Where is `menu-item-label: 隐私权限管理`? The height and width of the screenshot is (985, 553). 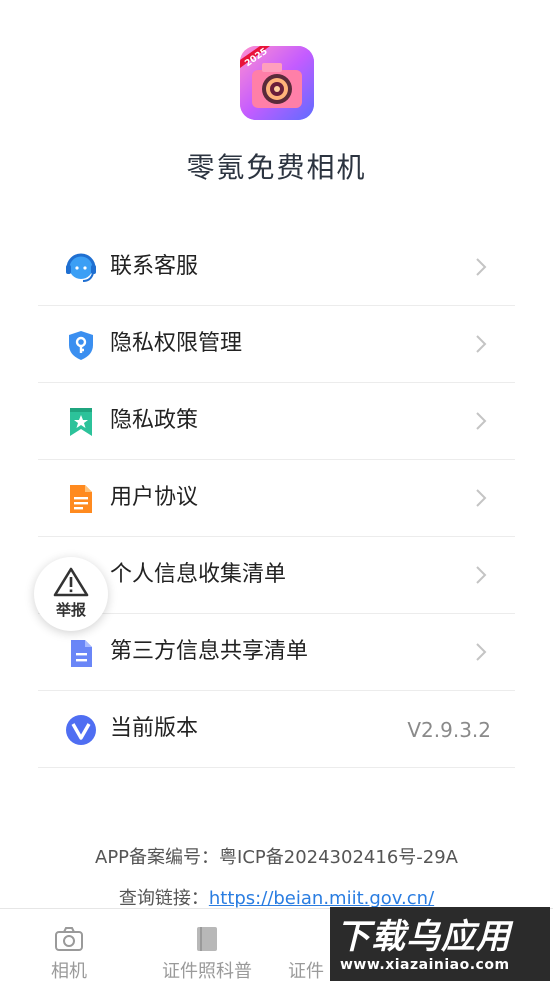 menu-item-label: 隐私权限管理 is located at coordinates (176, 343).